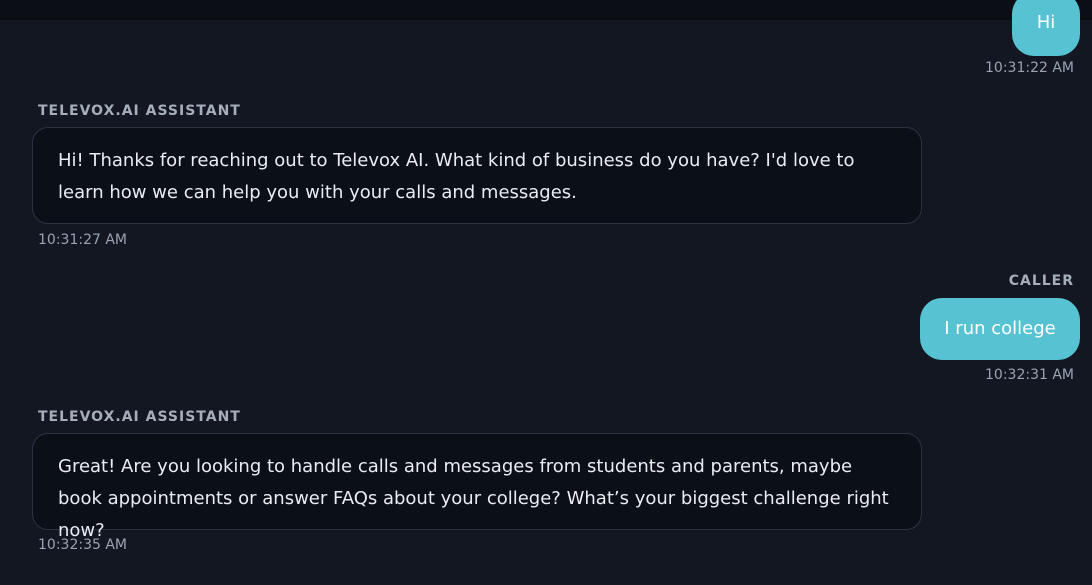  I want to click on caller-message-text: I run college, so click(1000, 328).